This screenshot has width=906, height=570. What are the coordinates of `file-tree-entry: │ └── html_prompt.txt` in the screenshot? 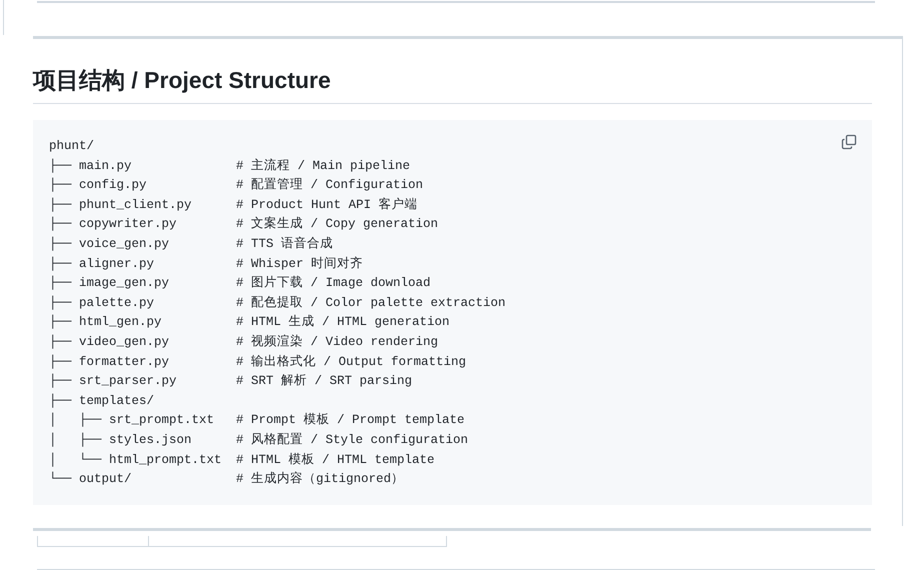 It's located at (136, 460).